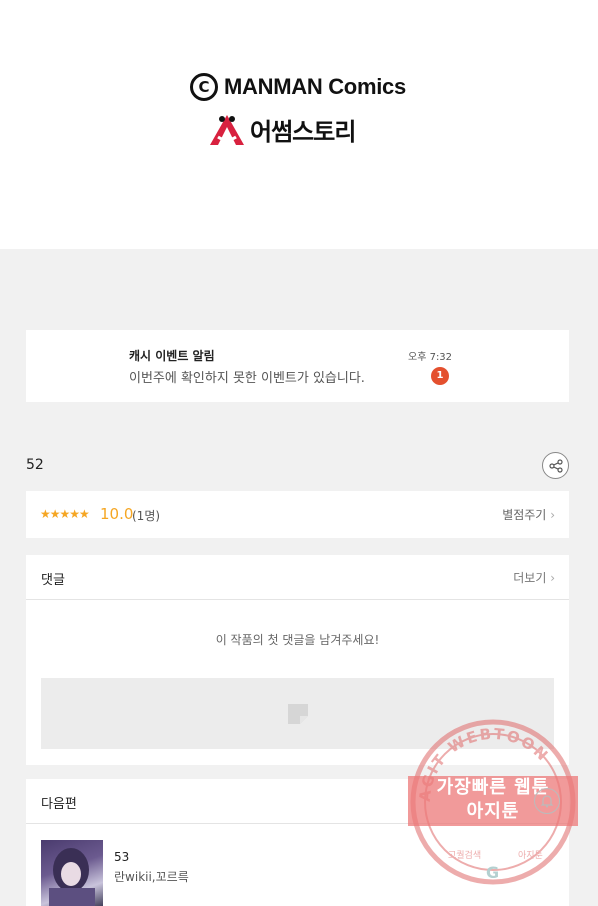 This screenshot has height=906, width=598. I want to click on star-rating-icons: ★★★★★, so click(65, 514).